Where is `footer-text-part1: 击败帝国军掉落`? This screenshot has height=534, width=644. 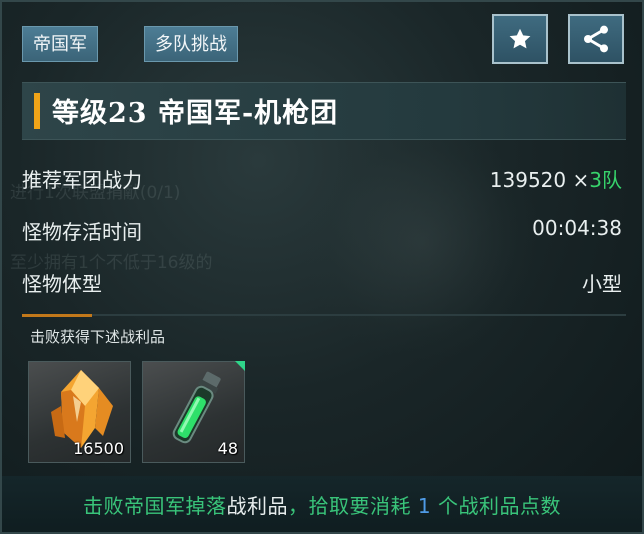 footer-text-part1: 击败帝国军掉落 is located at coordinates (155, 506).